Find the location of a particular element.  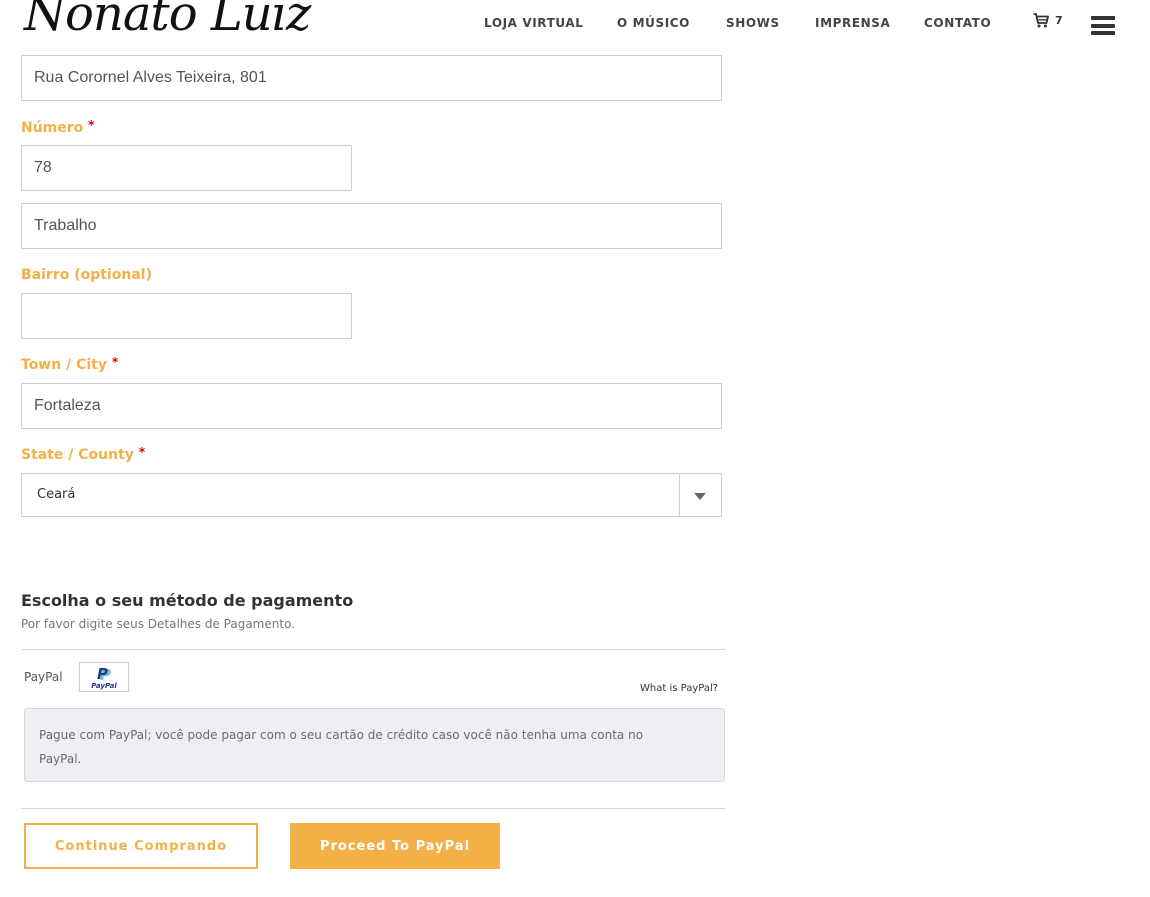

nav-item-contato: CONTATO is located at coordinates (957, 23).